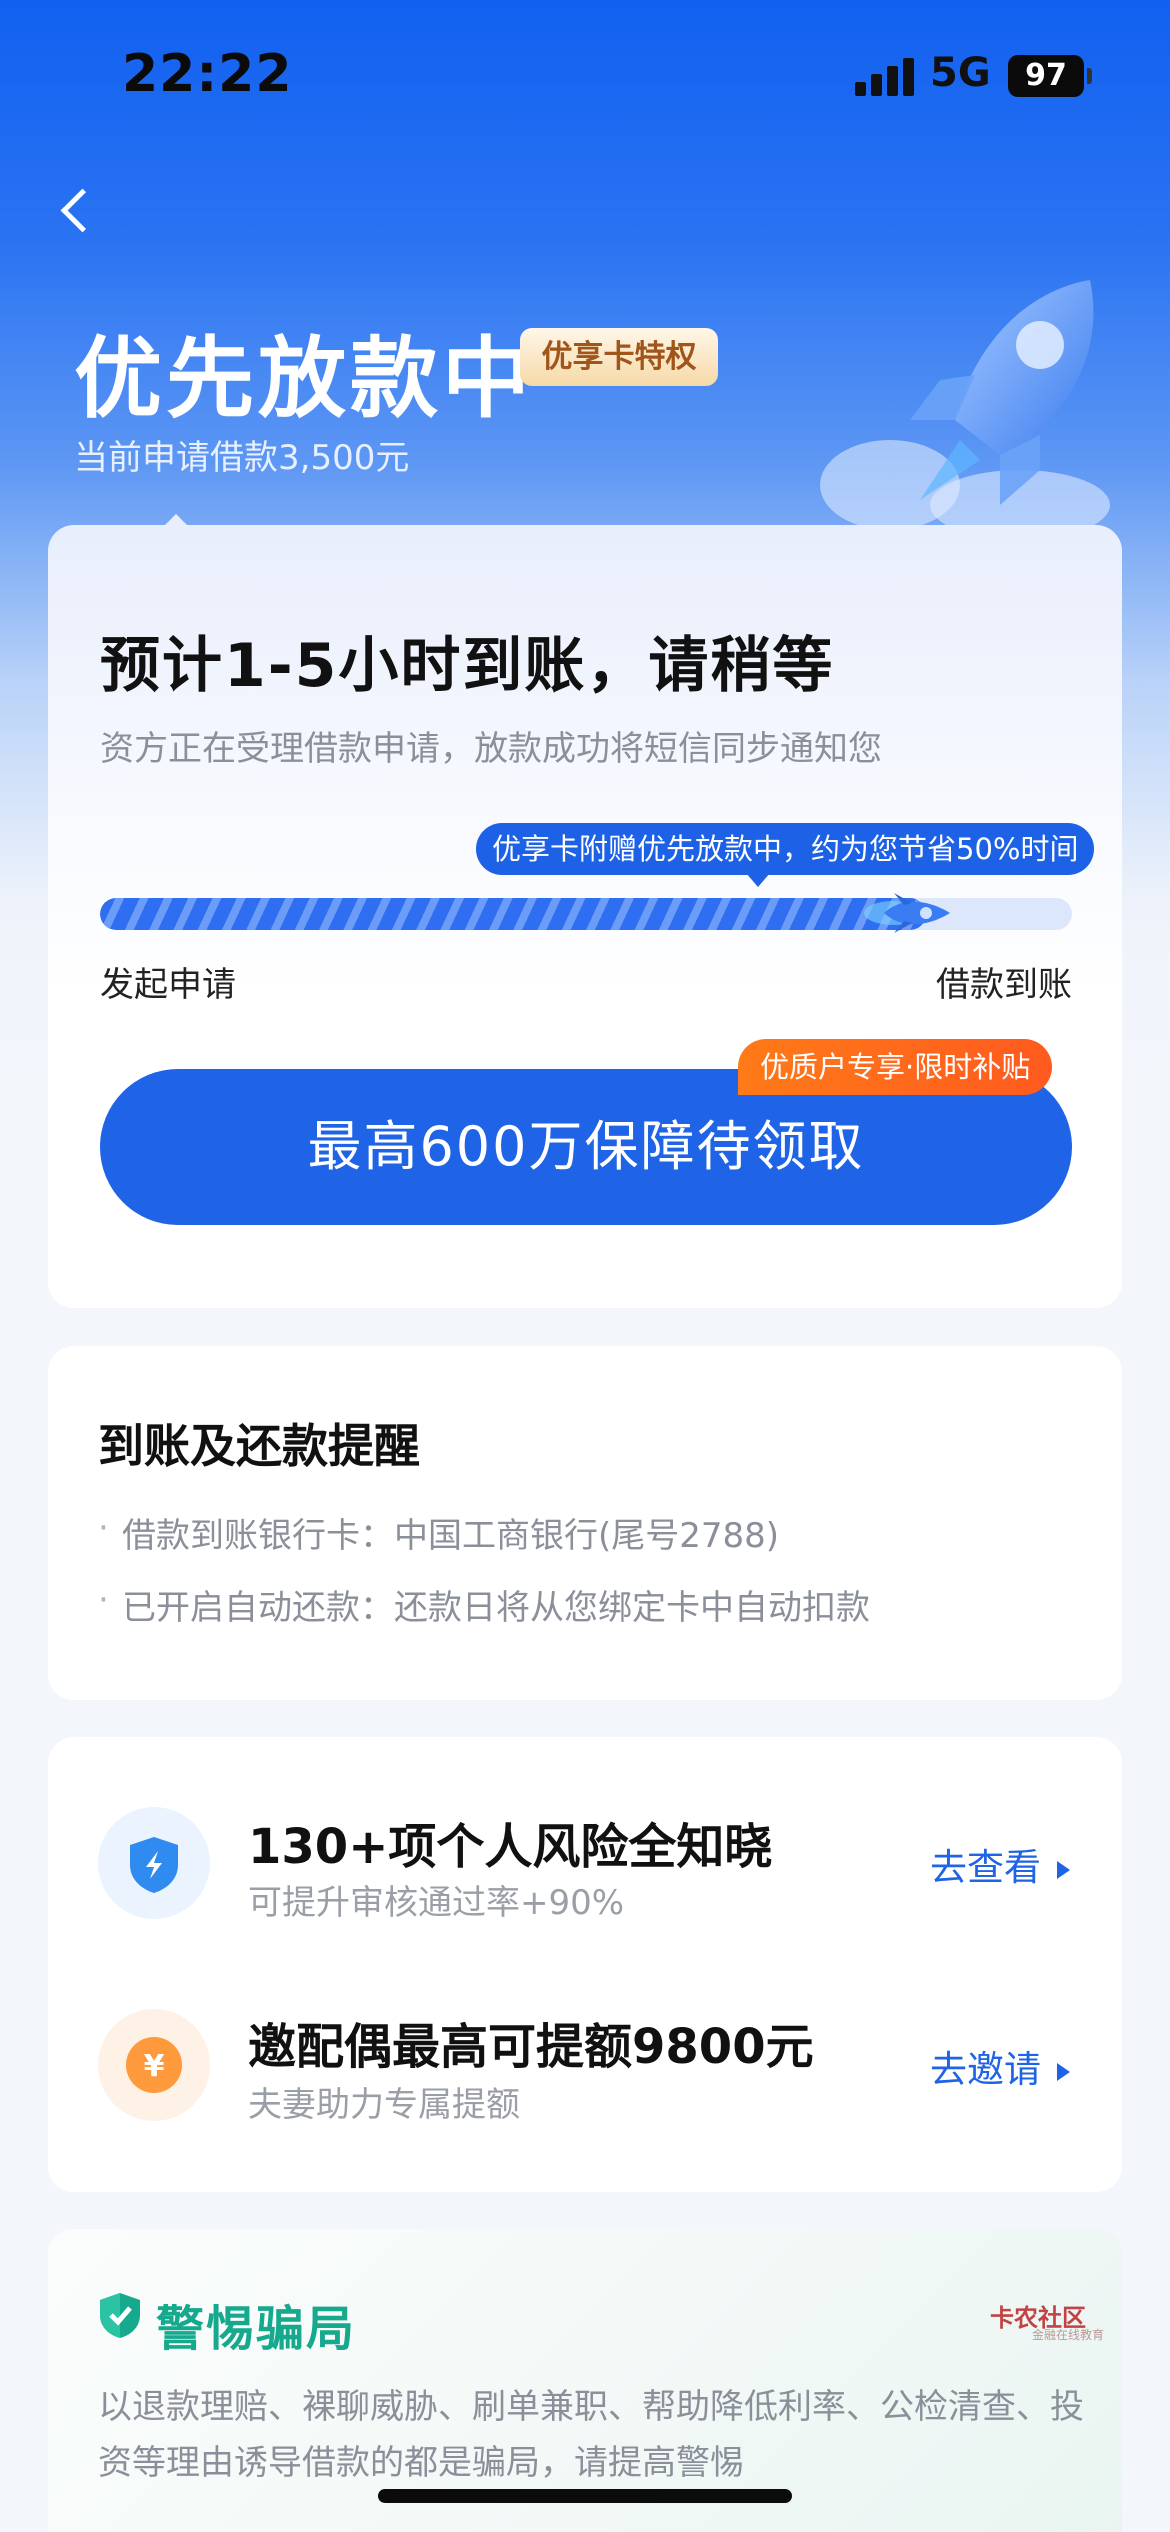 This screenshot has height=2532, width=1170. Describe the element at coordinates (585, 2496) in the screenshot. I see `home-indicator` at that location.